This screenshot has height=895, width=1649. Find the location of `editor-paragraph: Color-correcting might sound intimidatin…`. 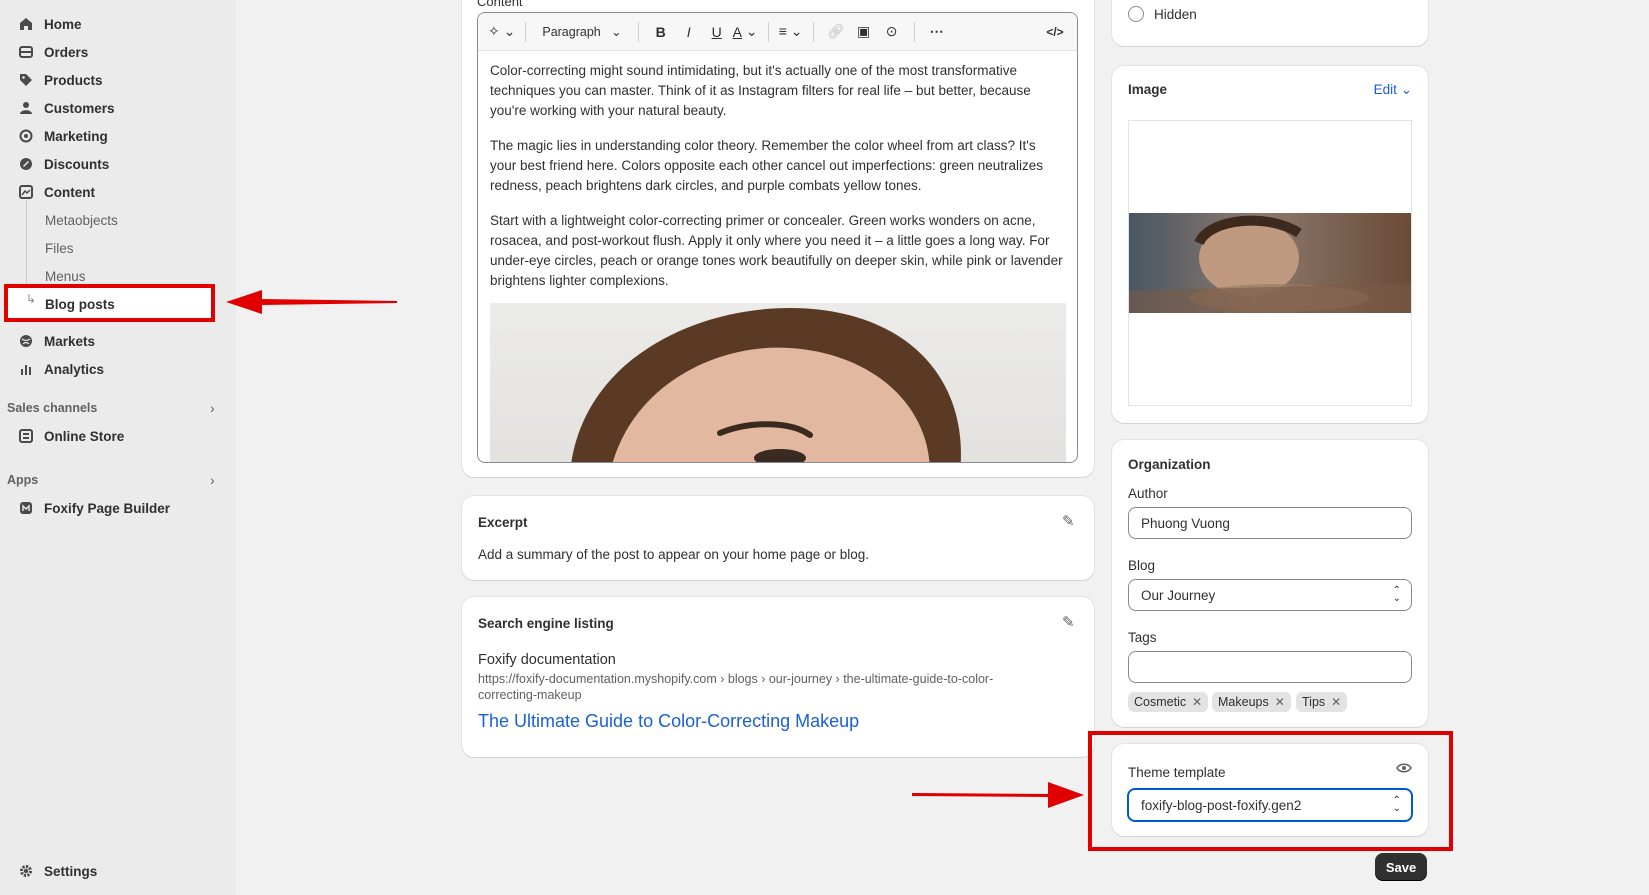

editor-paragraph: Color-correcting might sound intimidatin… is located at coordinates (760, 90).